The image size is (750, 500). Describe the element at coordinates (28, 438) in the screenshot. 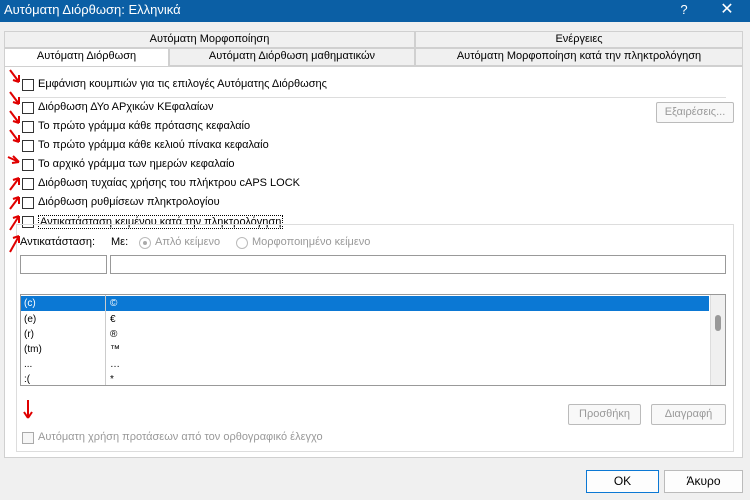

I see `spelling-suggestions-checkbox` at that location.